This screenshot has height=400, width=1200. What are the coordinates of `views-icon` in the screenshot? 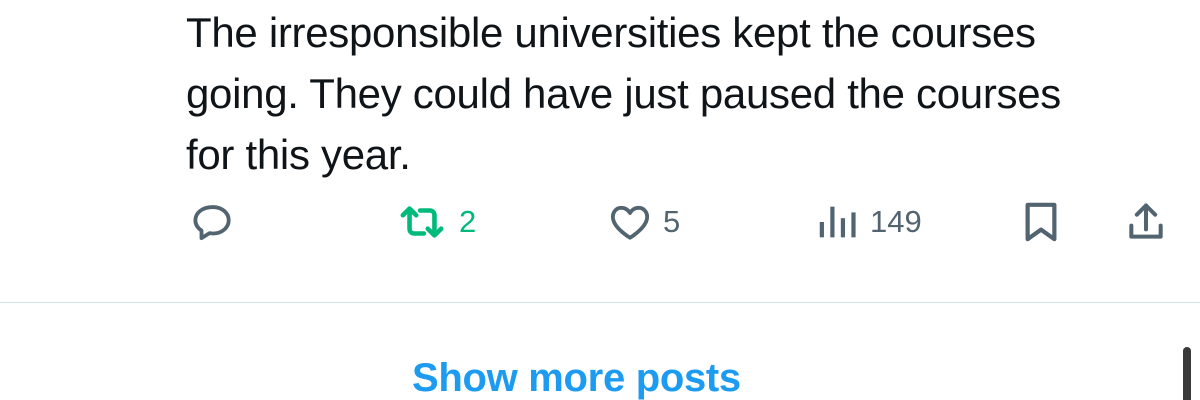 It's located at (837, 222).